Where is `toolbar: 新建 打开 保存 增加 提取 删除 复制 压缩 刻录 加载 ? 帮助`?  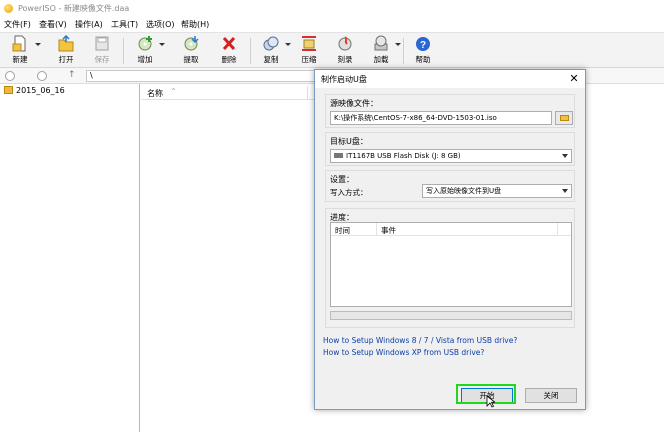 toolbar: 新建 打开 保存 增加 提取 删除 复制 压缩 刻录 加载 ? 帮助 is located at coordinates (332, 50).